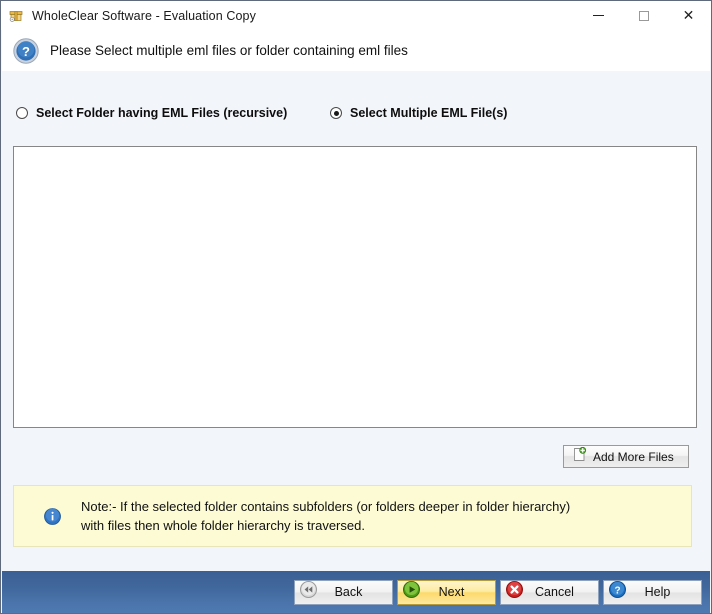 The image size is (712, 614). Describe the element at coordinates (657, 592) in the screenshot. I see `help-button-label: Help` at that location.